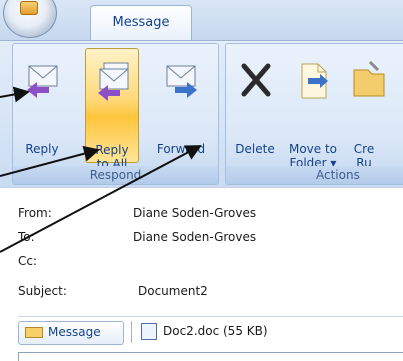 The width and height of the screenshot is (403, 361). I want to click on move-to-folder-icon, so click(314, 81).